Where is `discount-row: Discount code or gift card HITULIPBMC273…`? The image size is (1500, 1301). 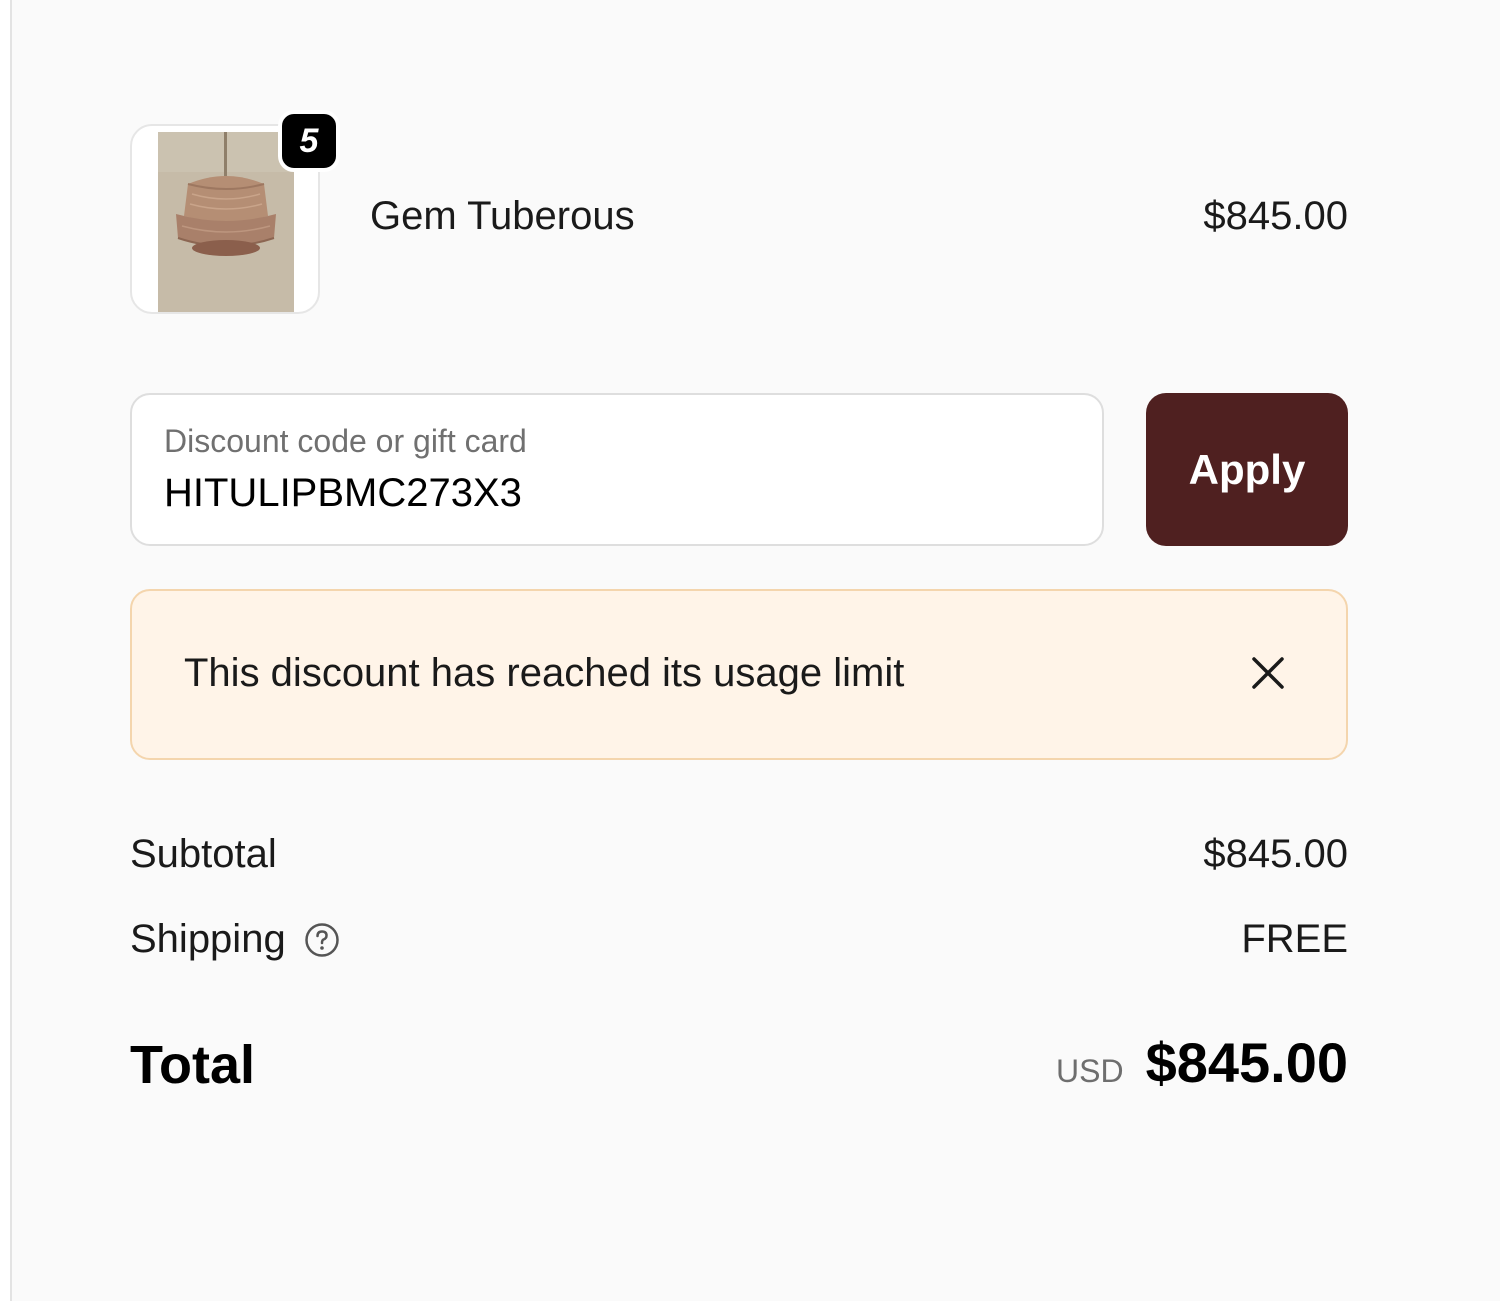
discount-row: Discount code or gift card HITULIPBMC273… is located at coordinates (739, 469).